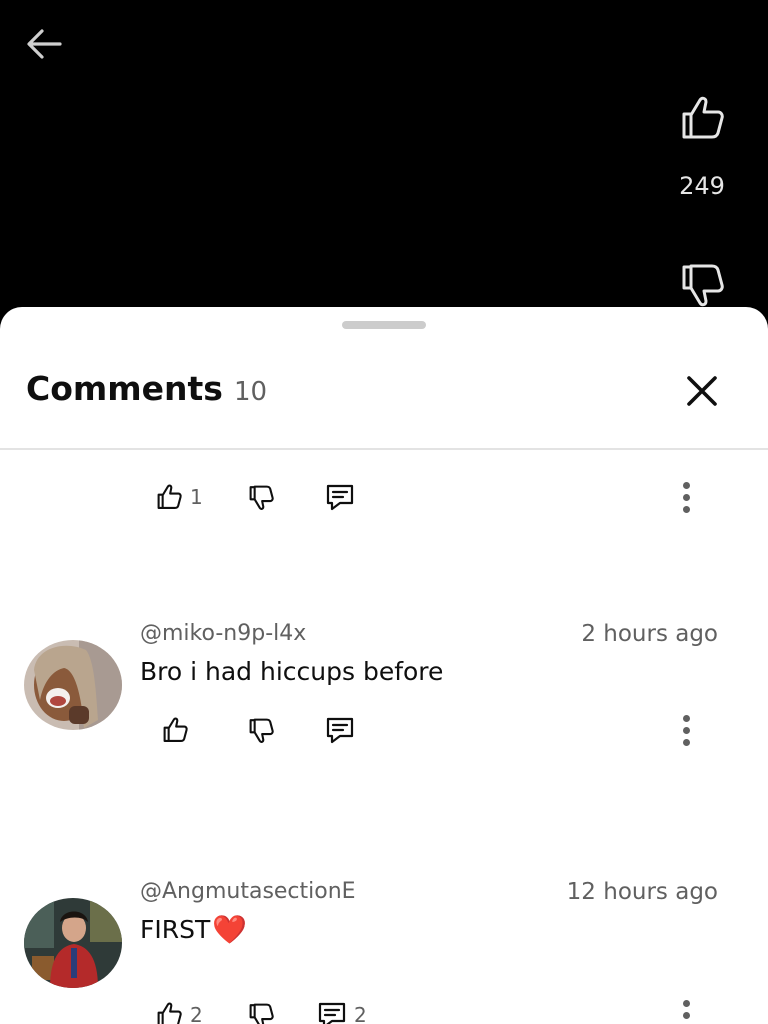 The height and width of the screenshot is (1024, 768). What do you see at coordinates (223, 633) in the screenshot?
I see `comment-author: @miko-n9p-l4x` at bounding box center [223, 633].